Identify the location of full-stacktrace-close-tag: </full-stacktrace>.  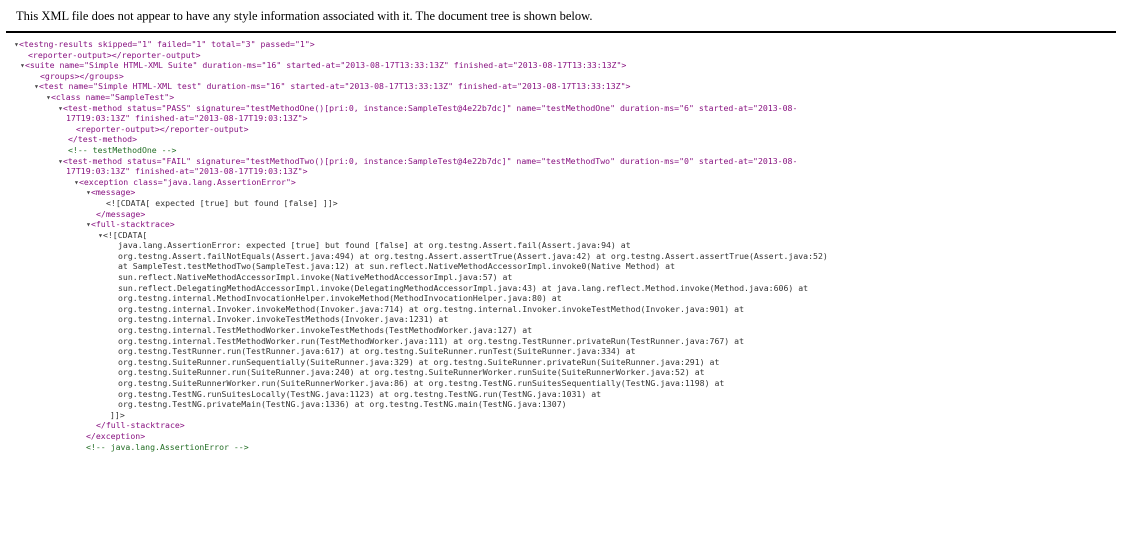
(140, 425).